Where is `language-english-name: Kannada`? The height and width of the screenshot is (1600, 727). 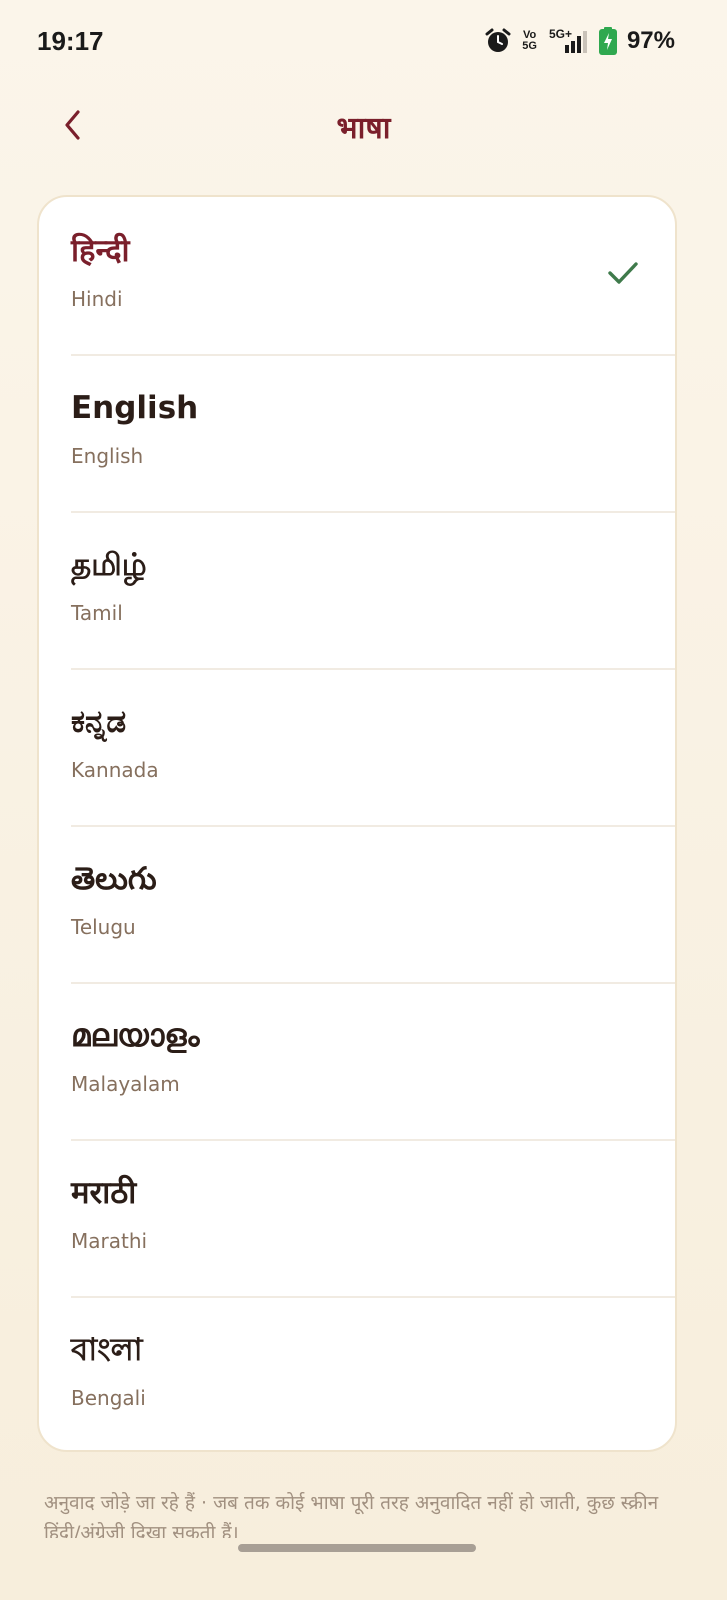 language-english-name: Kannada is located at coordinates (115, 770).